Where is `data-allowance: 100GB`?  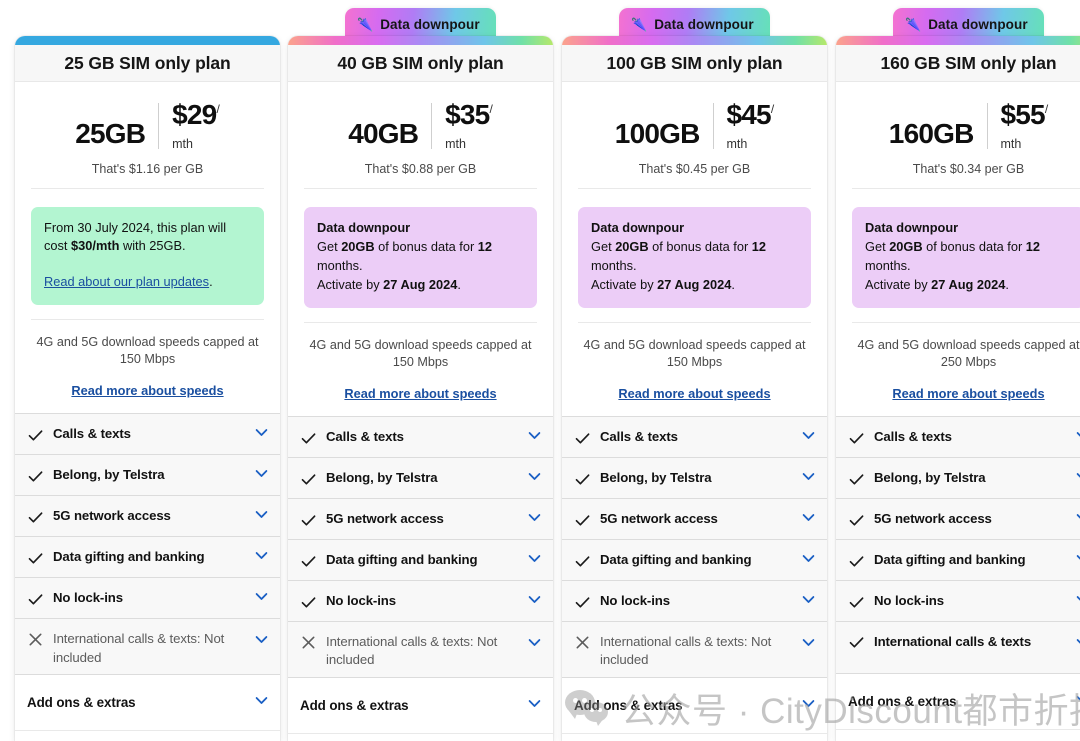 data-allowance: 100GB is located at coordinates (657, 133).